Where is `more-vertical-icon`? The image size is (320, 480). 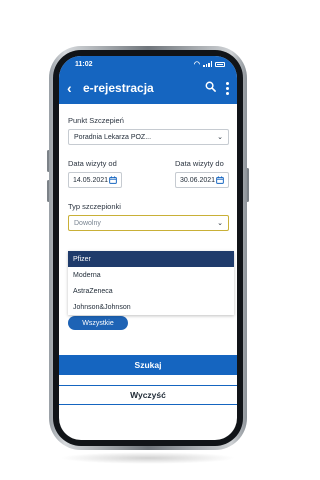 more-vertical-icon is located at coordinates (227, 88).